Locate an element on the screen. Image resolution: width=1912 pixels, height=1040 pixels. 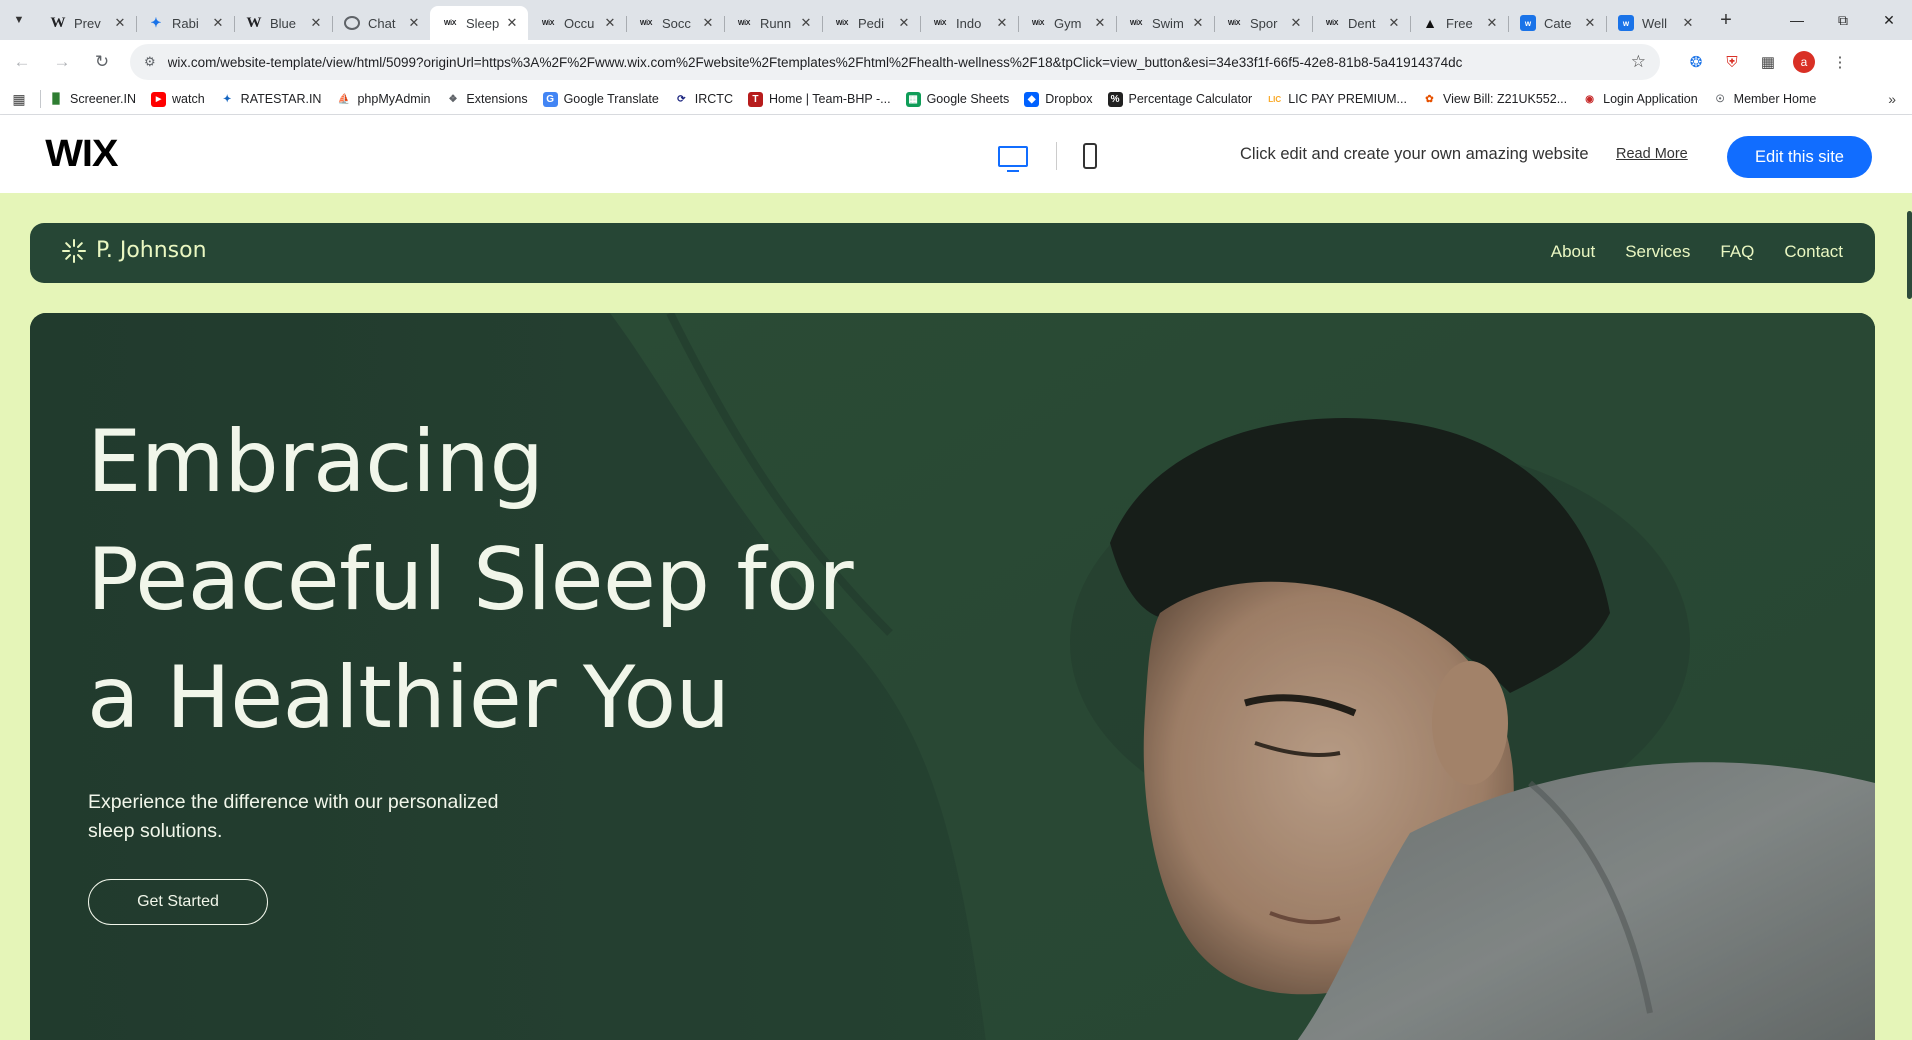
profile-avatar: a is located at coordinates (1804, 62).